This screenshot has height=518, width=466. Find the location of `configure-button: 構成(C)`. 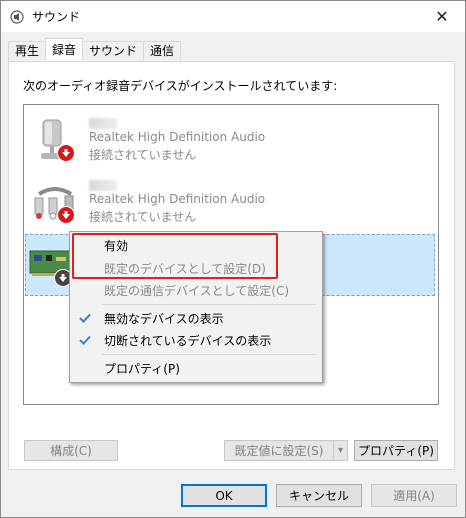

configure-button: 構成(C) is located at coordinates (71, 450).